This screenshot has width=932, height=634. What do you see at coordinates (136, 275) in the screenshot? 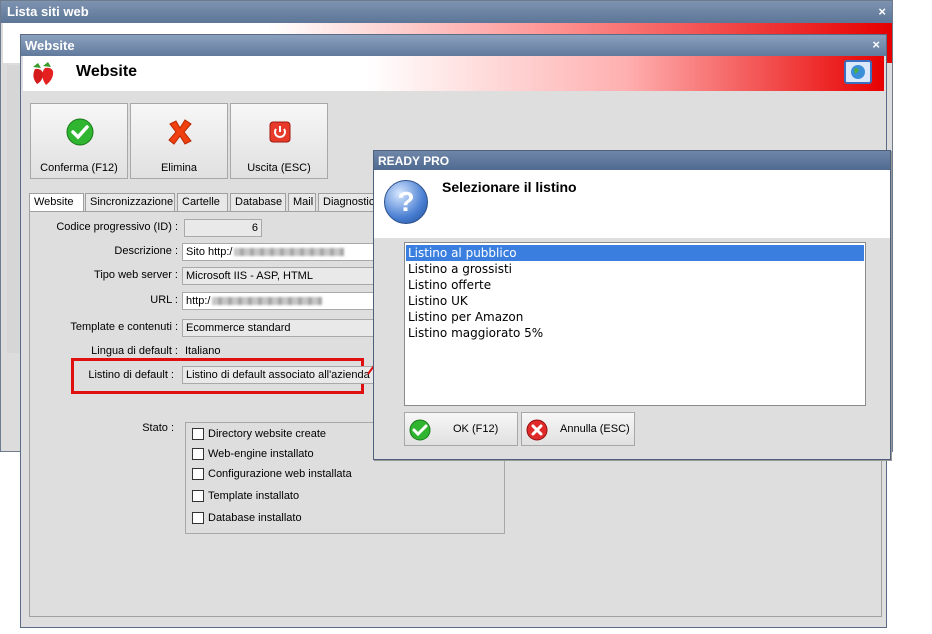
I see `tipo-label: Tipo web server :` at bounding box center [136, 275].